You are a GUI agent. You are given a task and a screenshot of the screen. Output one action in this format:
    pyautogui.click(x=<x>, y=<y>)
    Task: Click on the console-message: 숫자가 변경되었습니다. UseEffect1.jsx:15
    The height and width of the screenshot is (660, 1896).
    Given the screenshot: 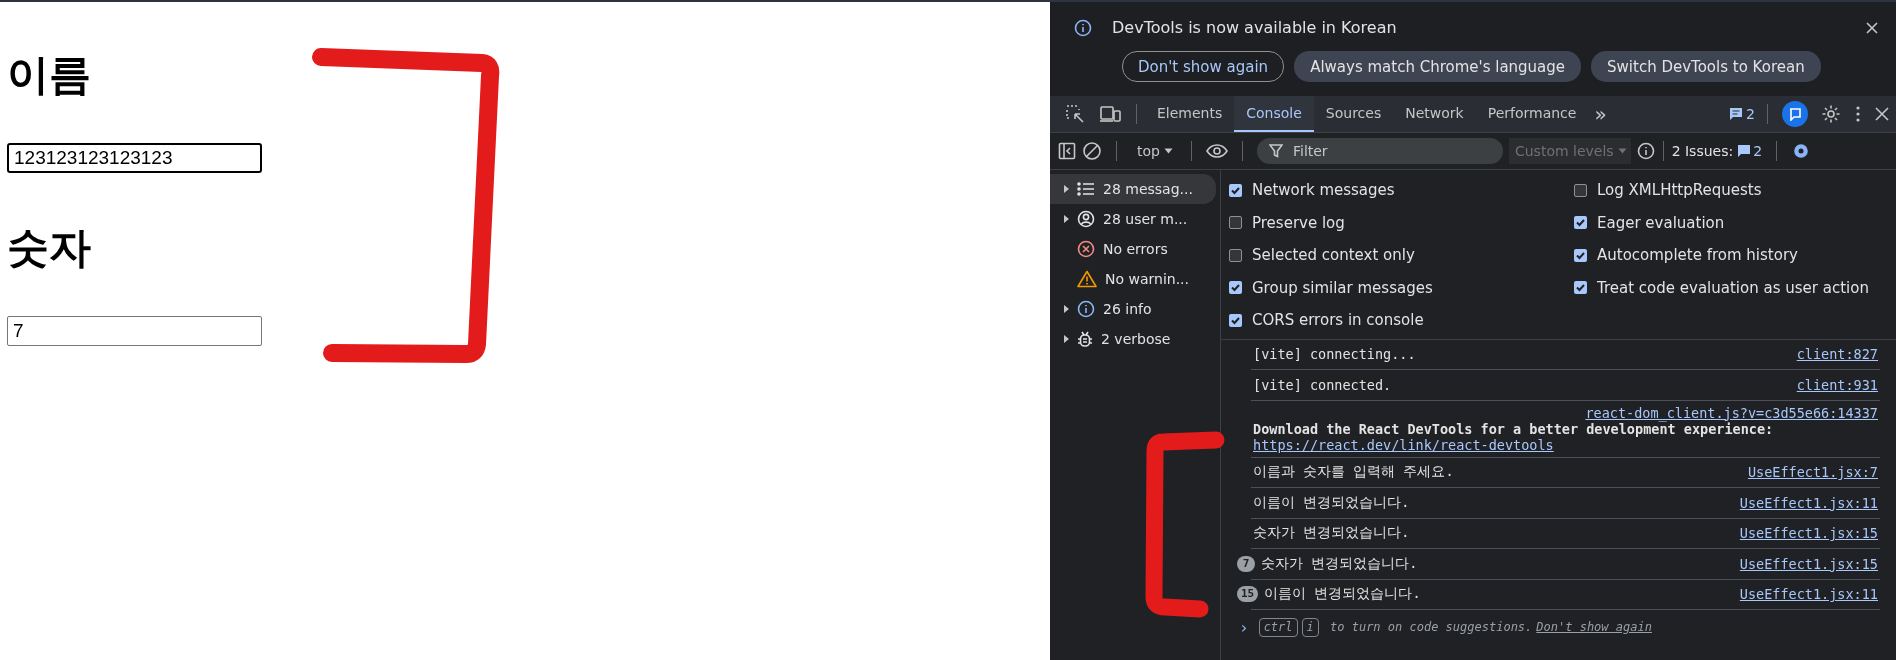 What is the action you would take?
    pyautogui.click(x=1565, y=533)
    